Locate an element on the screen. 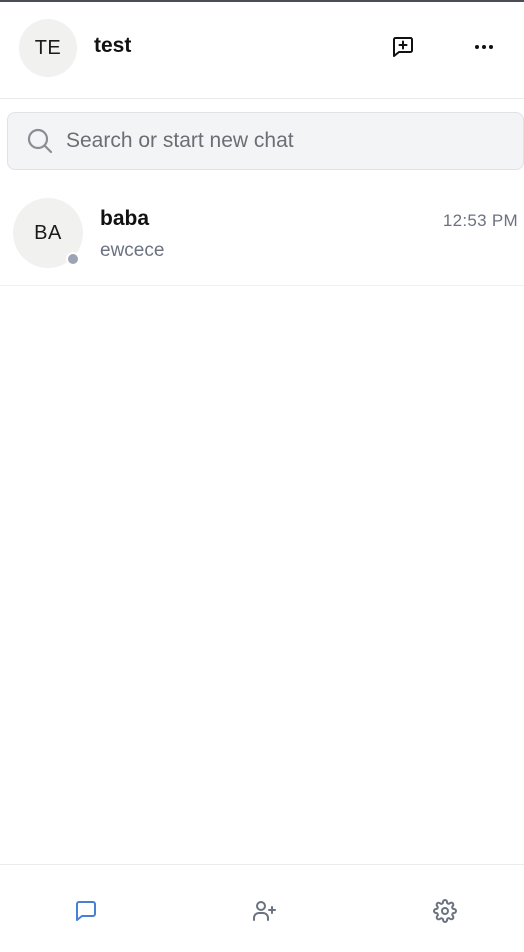  search-bar is located at coordinates (265, 141).